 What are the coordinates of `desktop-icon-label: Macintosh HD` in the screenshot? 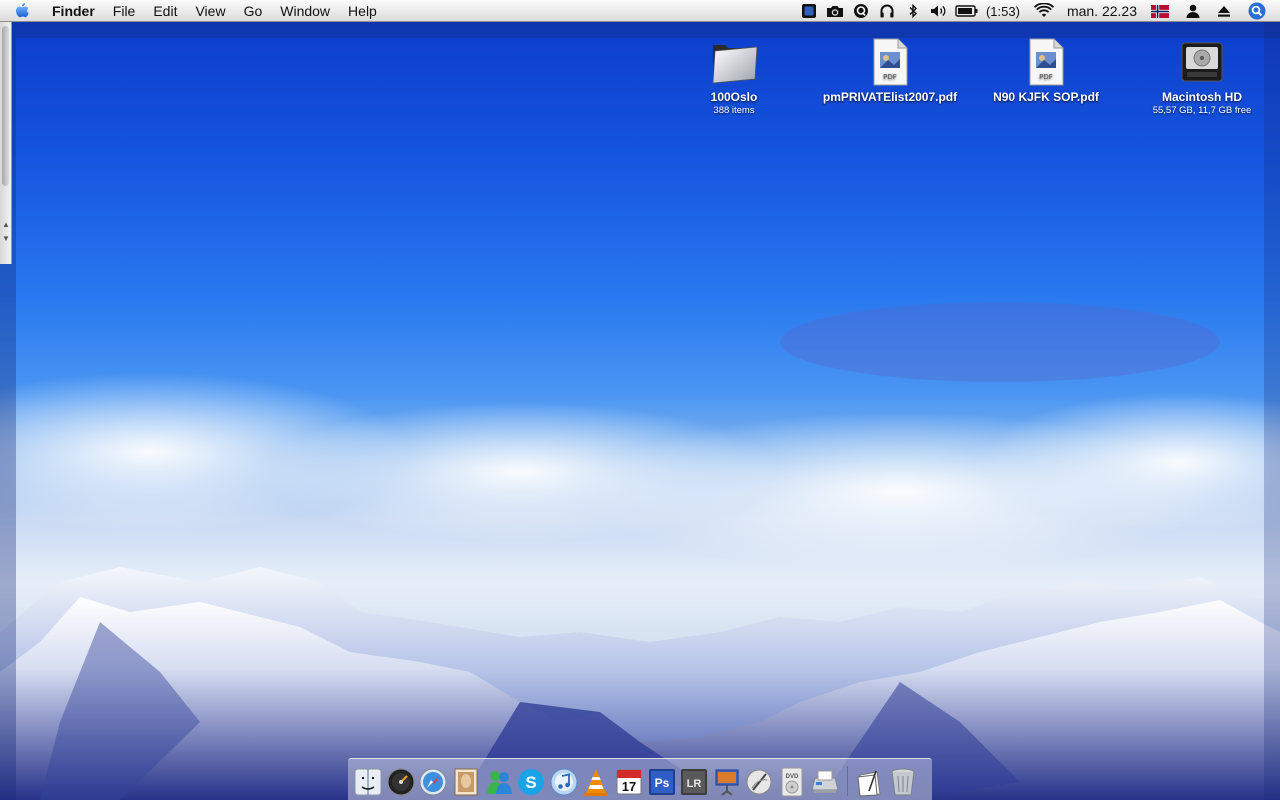 It's located at (1201, 97).